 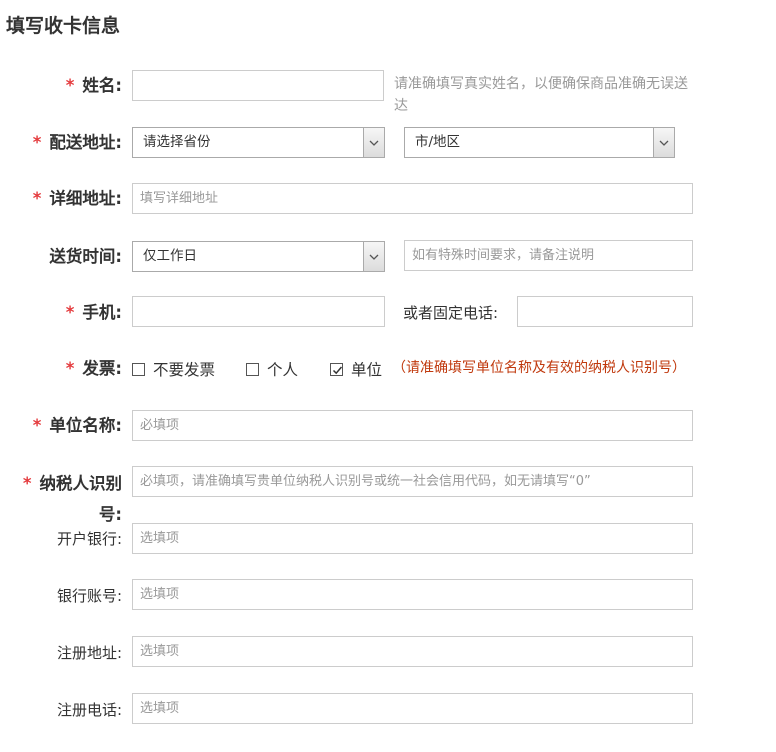 What do you see at coordinates (258, 311) in the screenshot?
I see `phone-input` at bounding box center [258, 311].